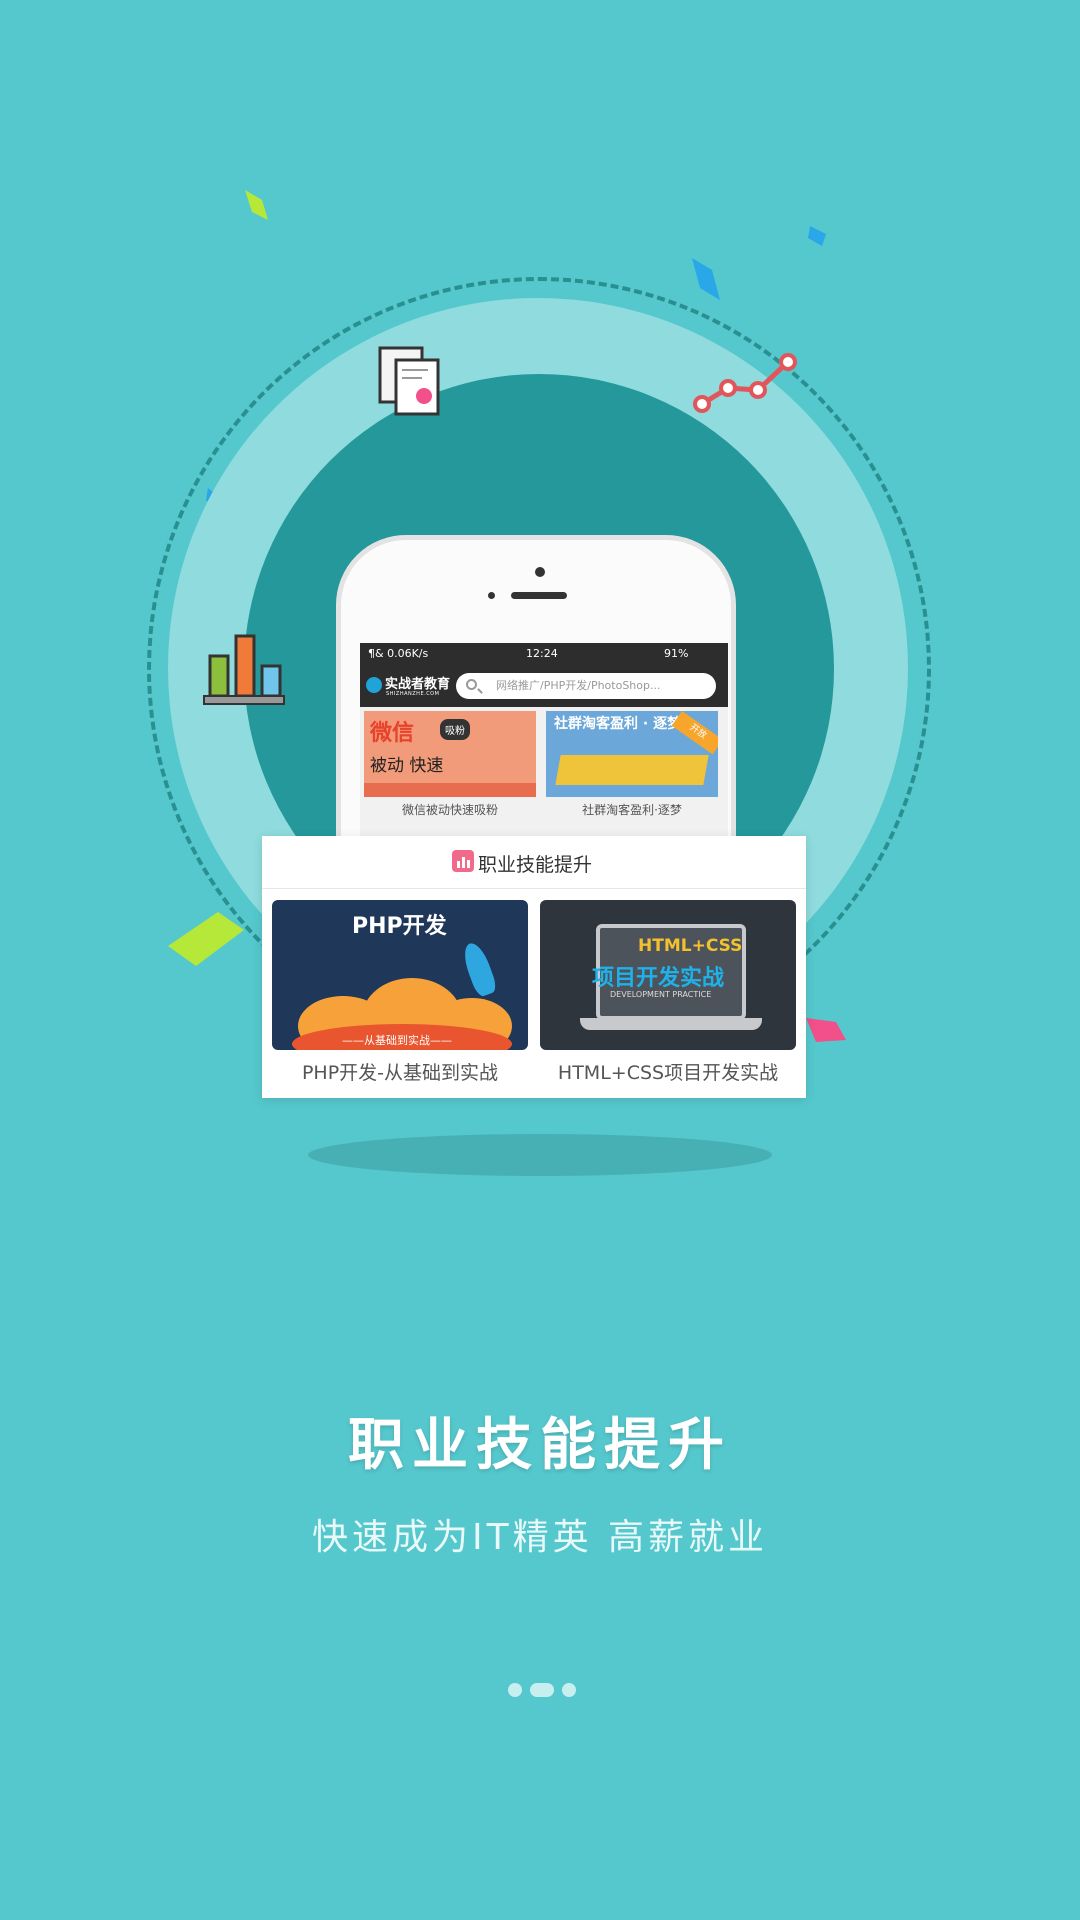 The height and width of the screenshot is (1920, 1080). I want to click on drop-shadow, so click(540, 1155).